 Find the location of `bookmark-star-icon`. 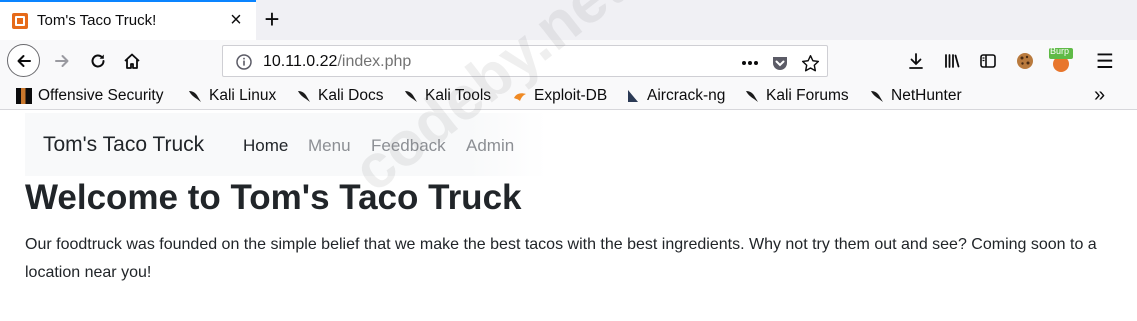

bookmark-star-icon is located at coordinates (810, 63).